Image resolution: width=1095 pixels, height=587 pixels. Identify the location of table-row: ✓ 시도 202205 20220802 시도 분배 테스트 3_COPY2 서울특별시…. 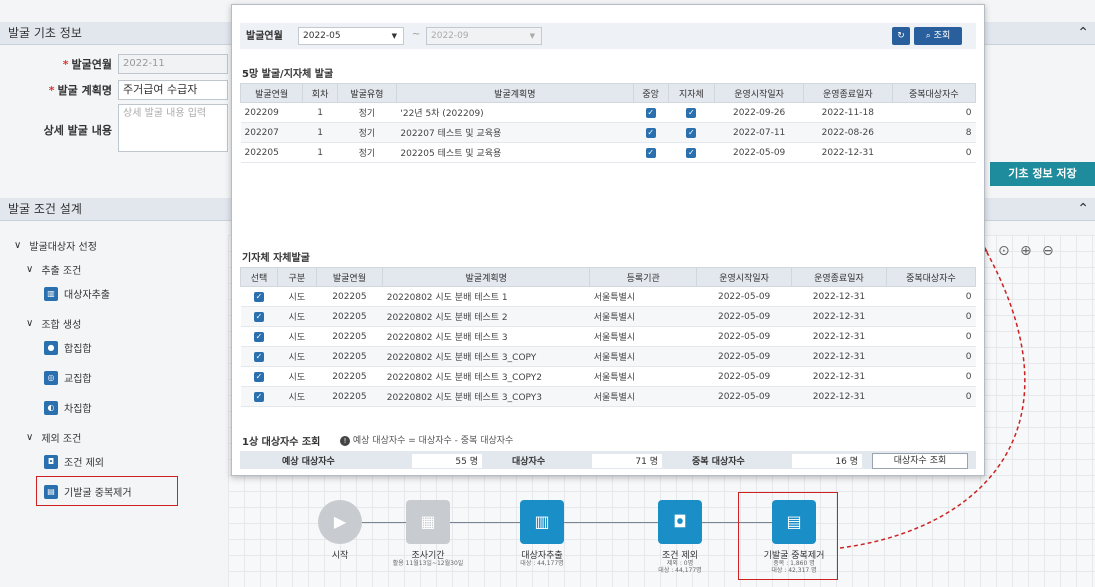
(608, 376).